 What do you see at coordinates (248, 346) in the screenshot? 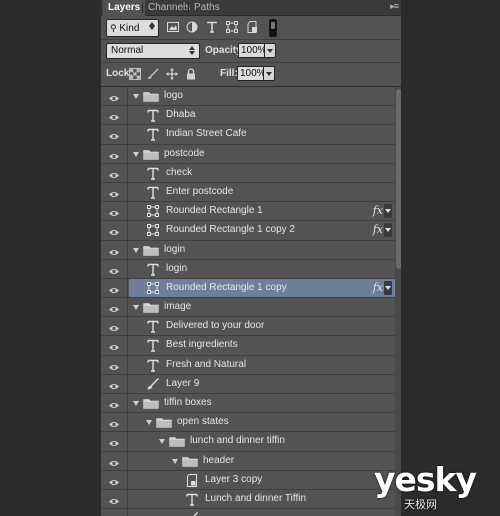
I see `layer-row: Best ingredients` at bounding box center [248, 346].